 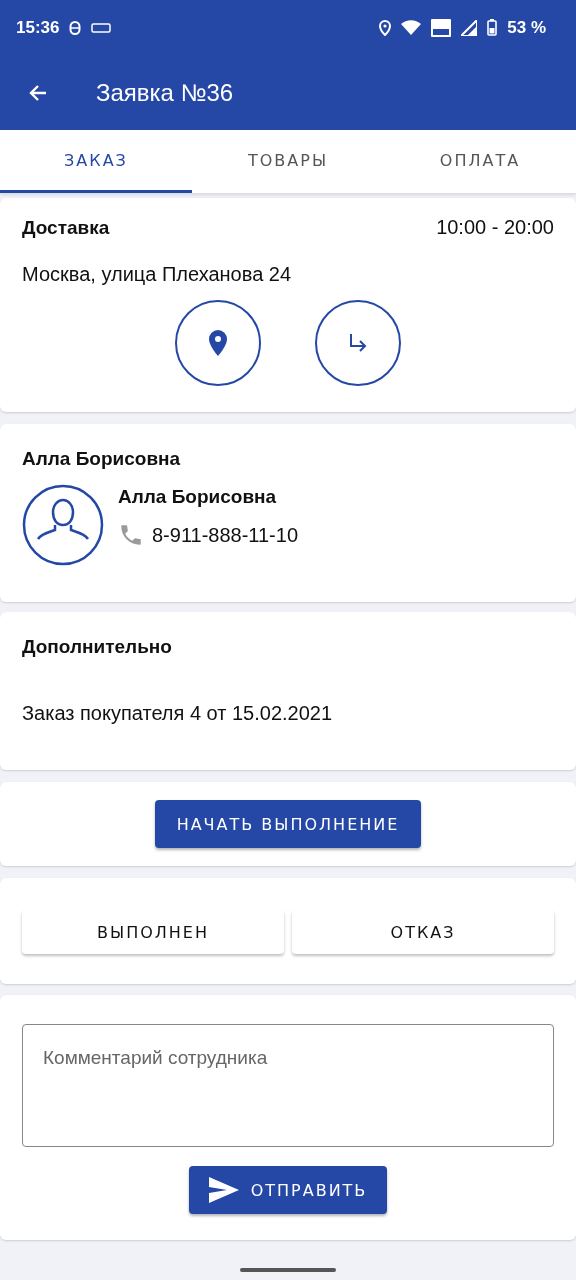 What do you see at coordinates (495, 227) in the screenshot?
I see `delivery-time: 10:00 - 20:00` at bounding box center [495, 227].